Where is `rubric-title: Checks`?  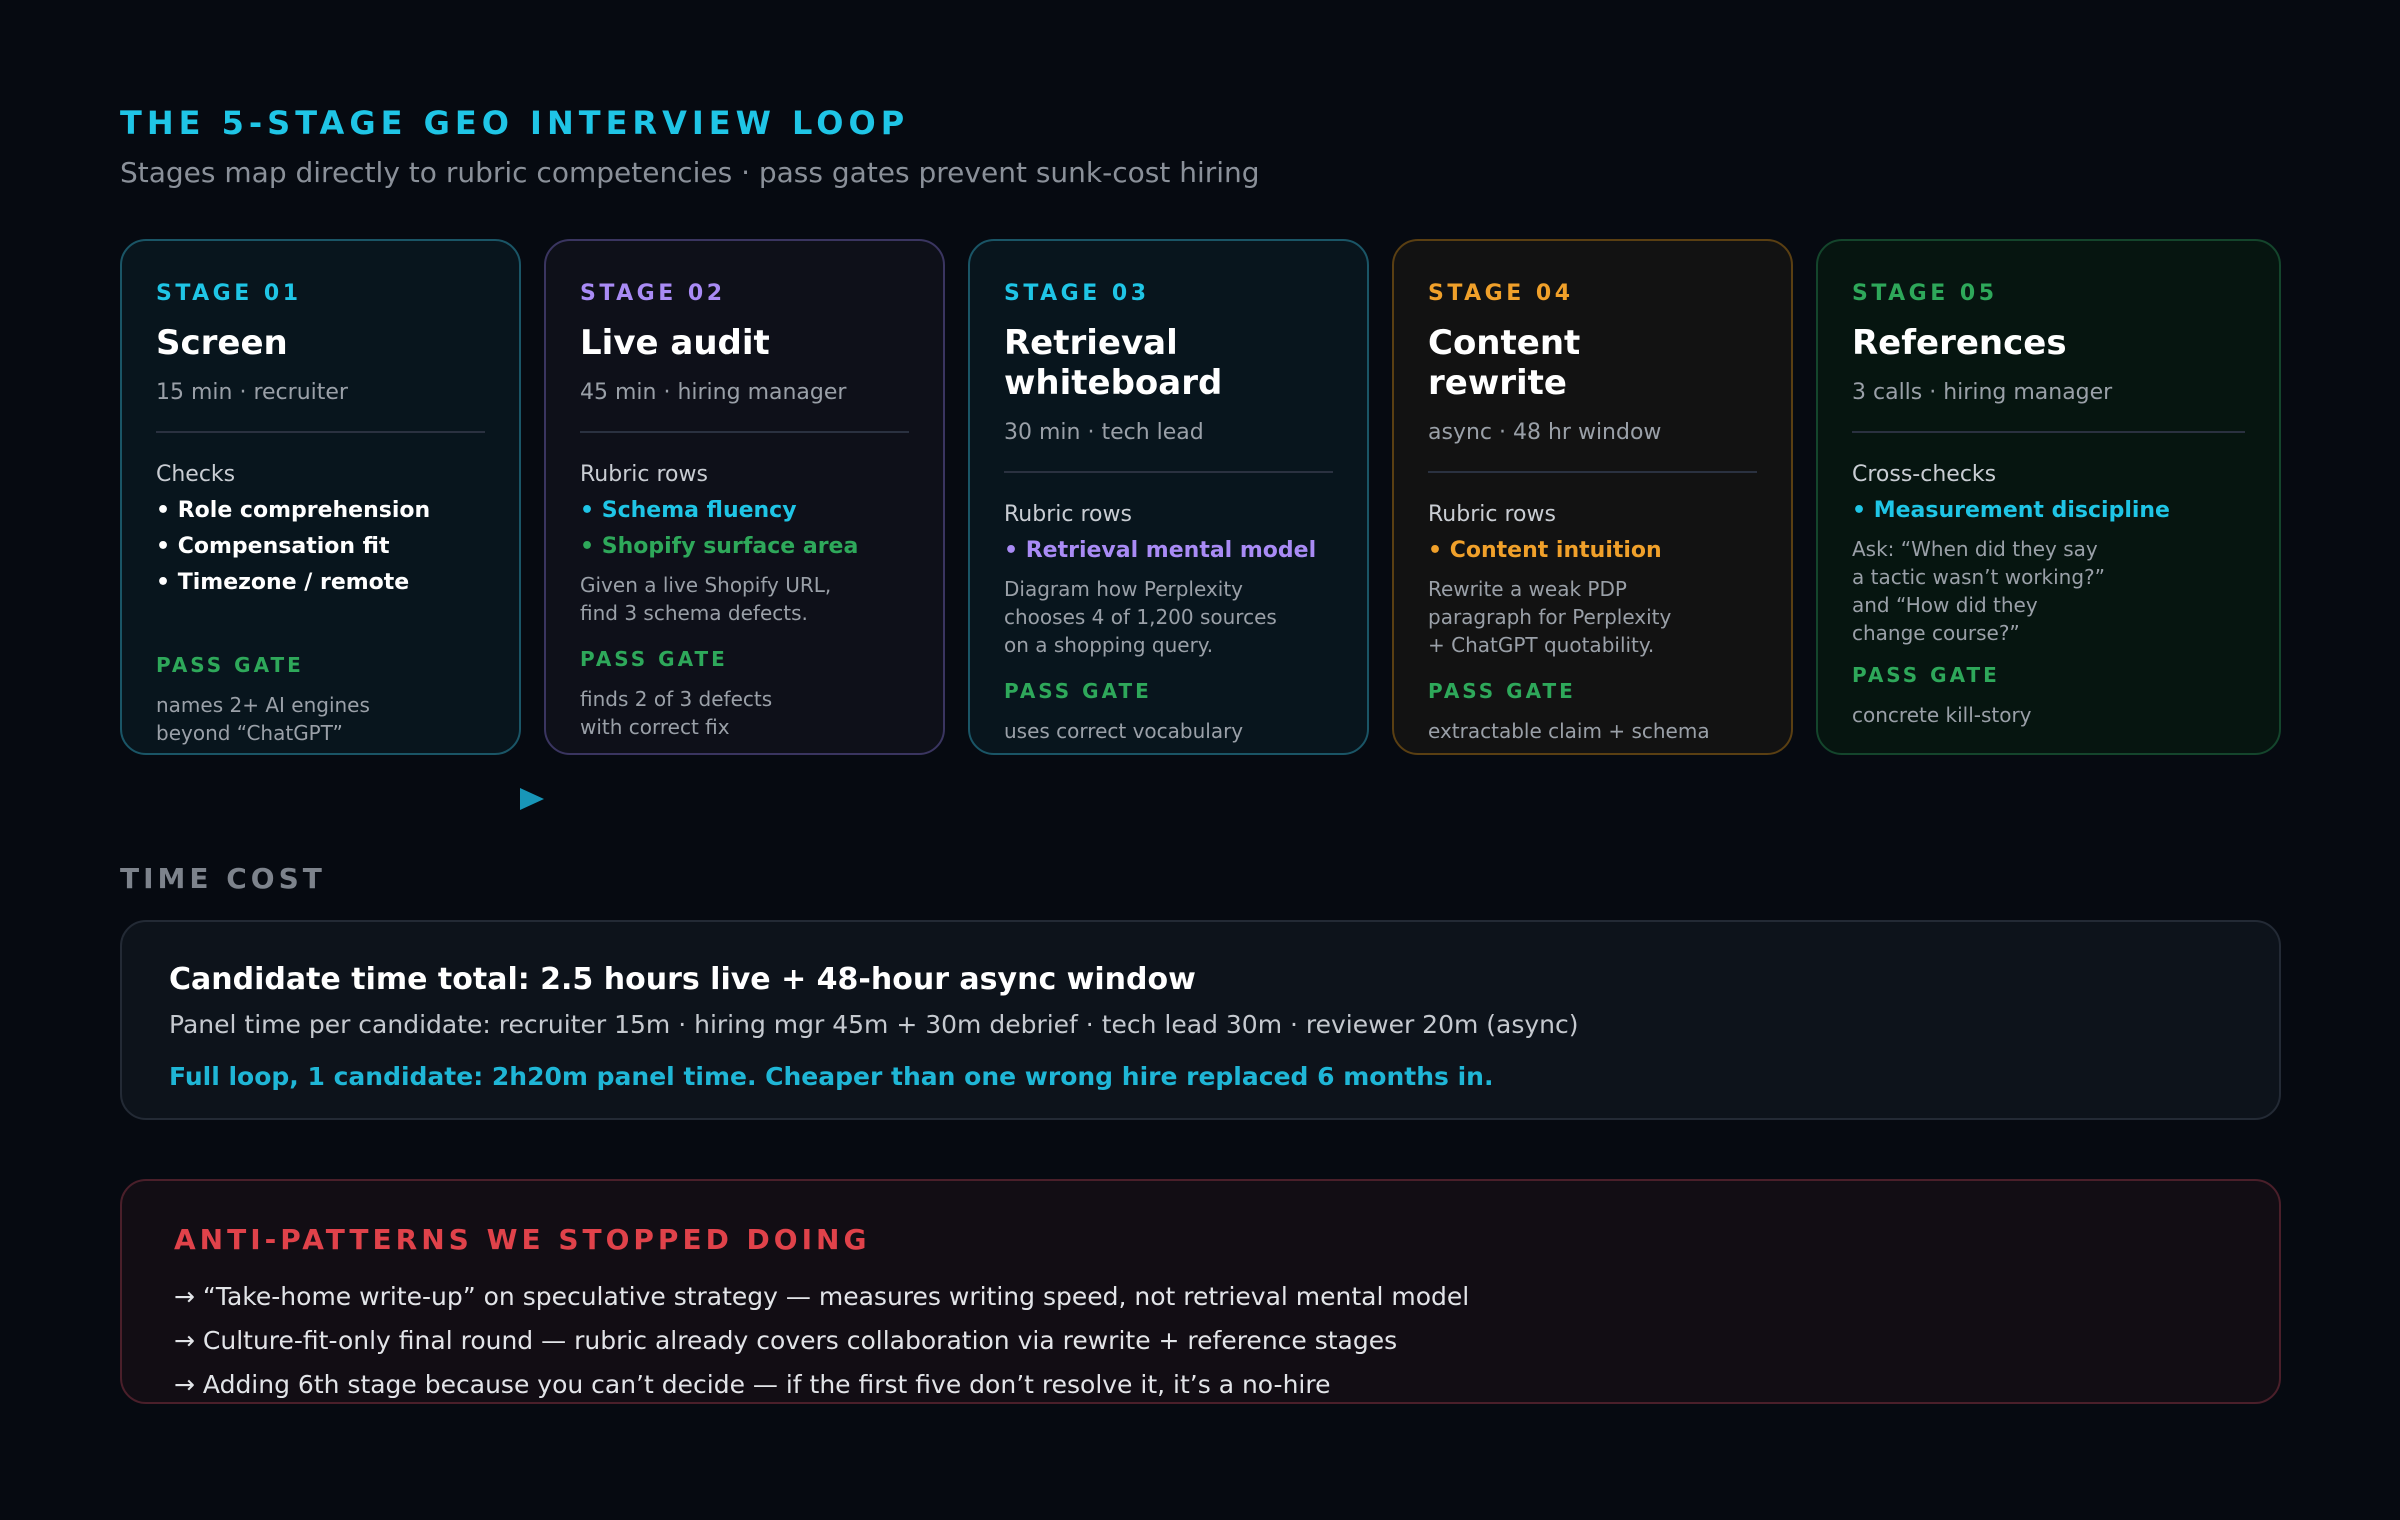 rubric-title: Checks is located at coordinates (196, 474).